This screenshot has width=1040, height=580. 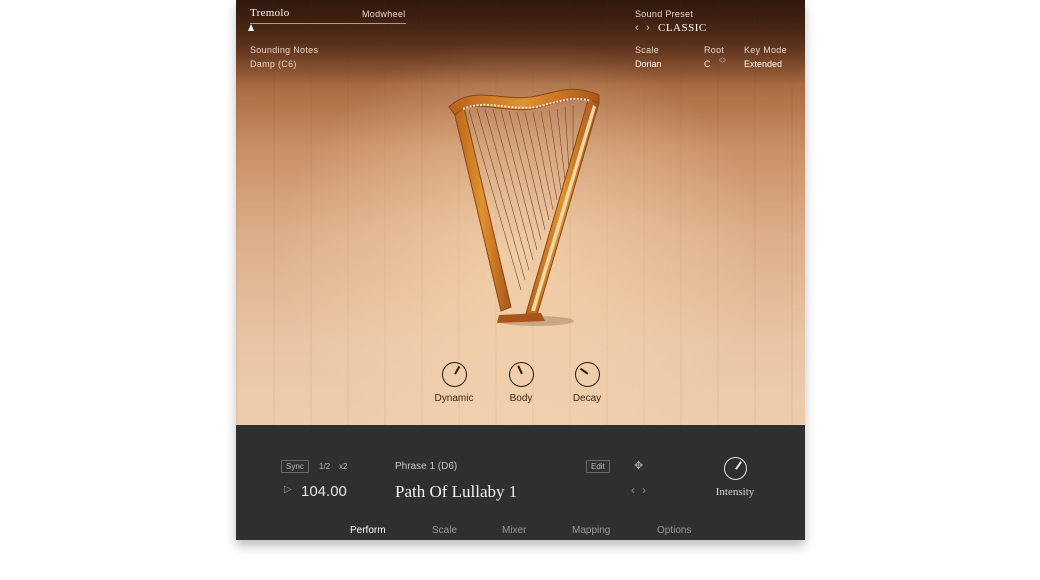 I want to click on tab-mapping: Mapping, so click(x=591, y=530).